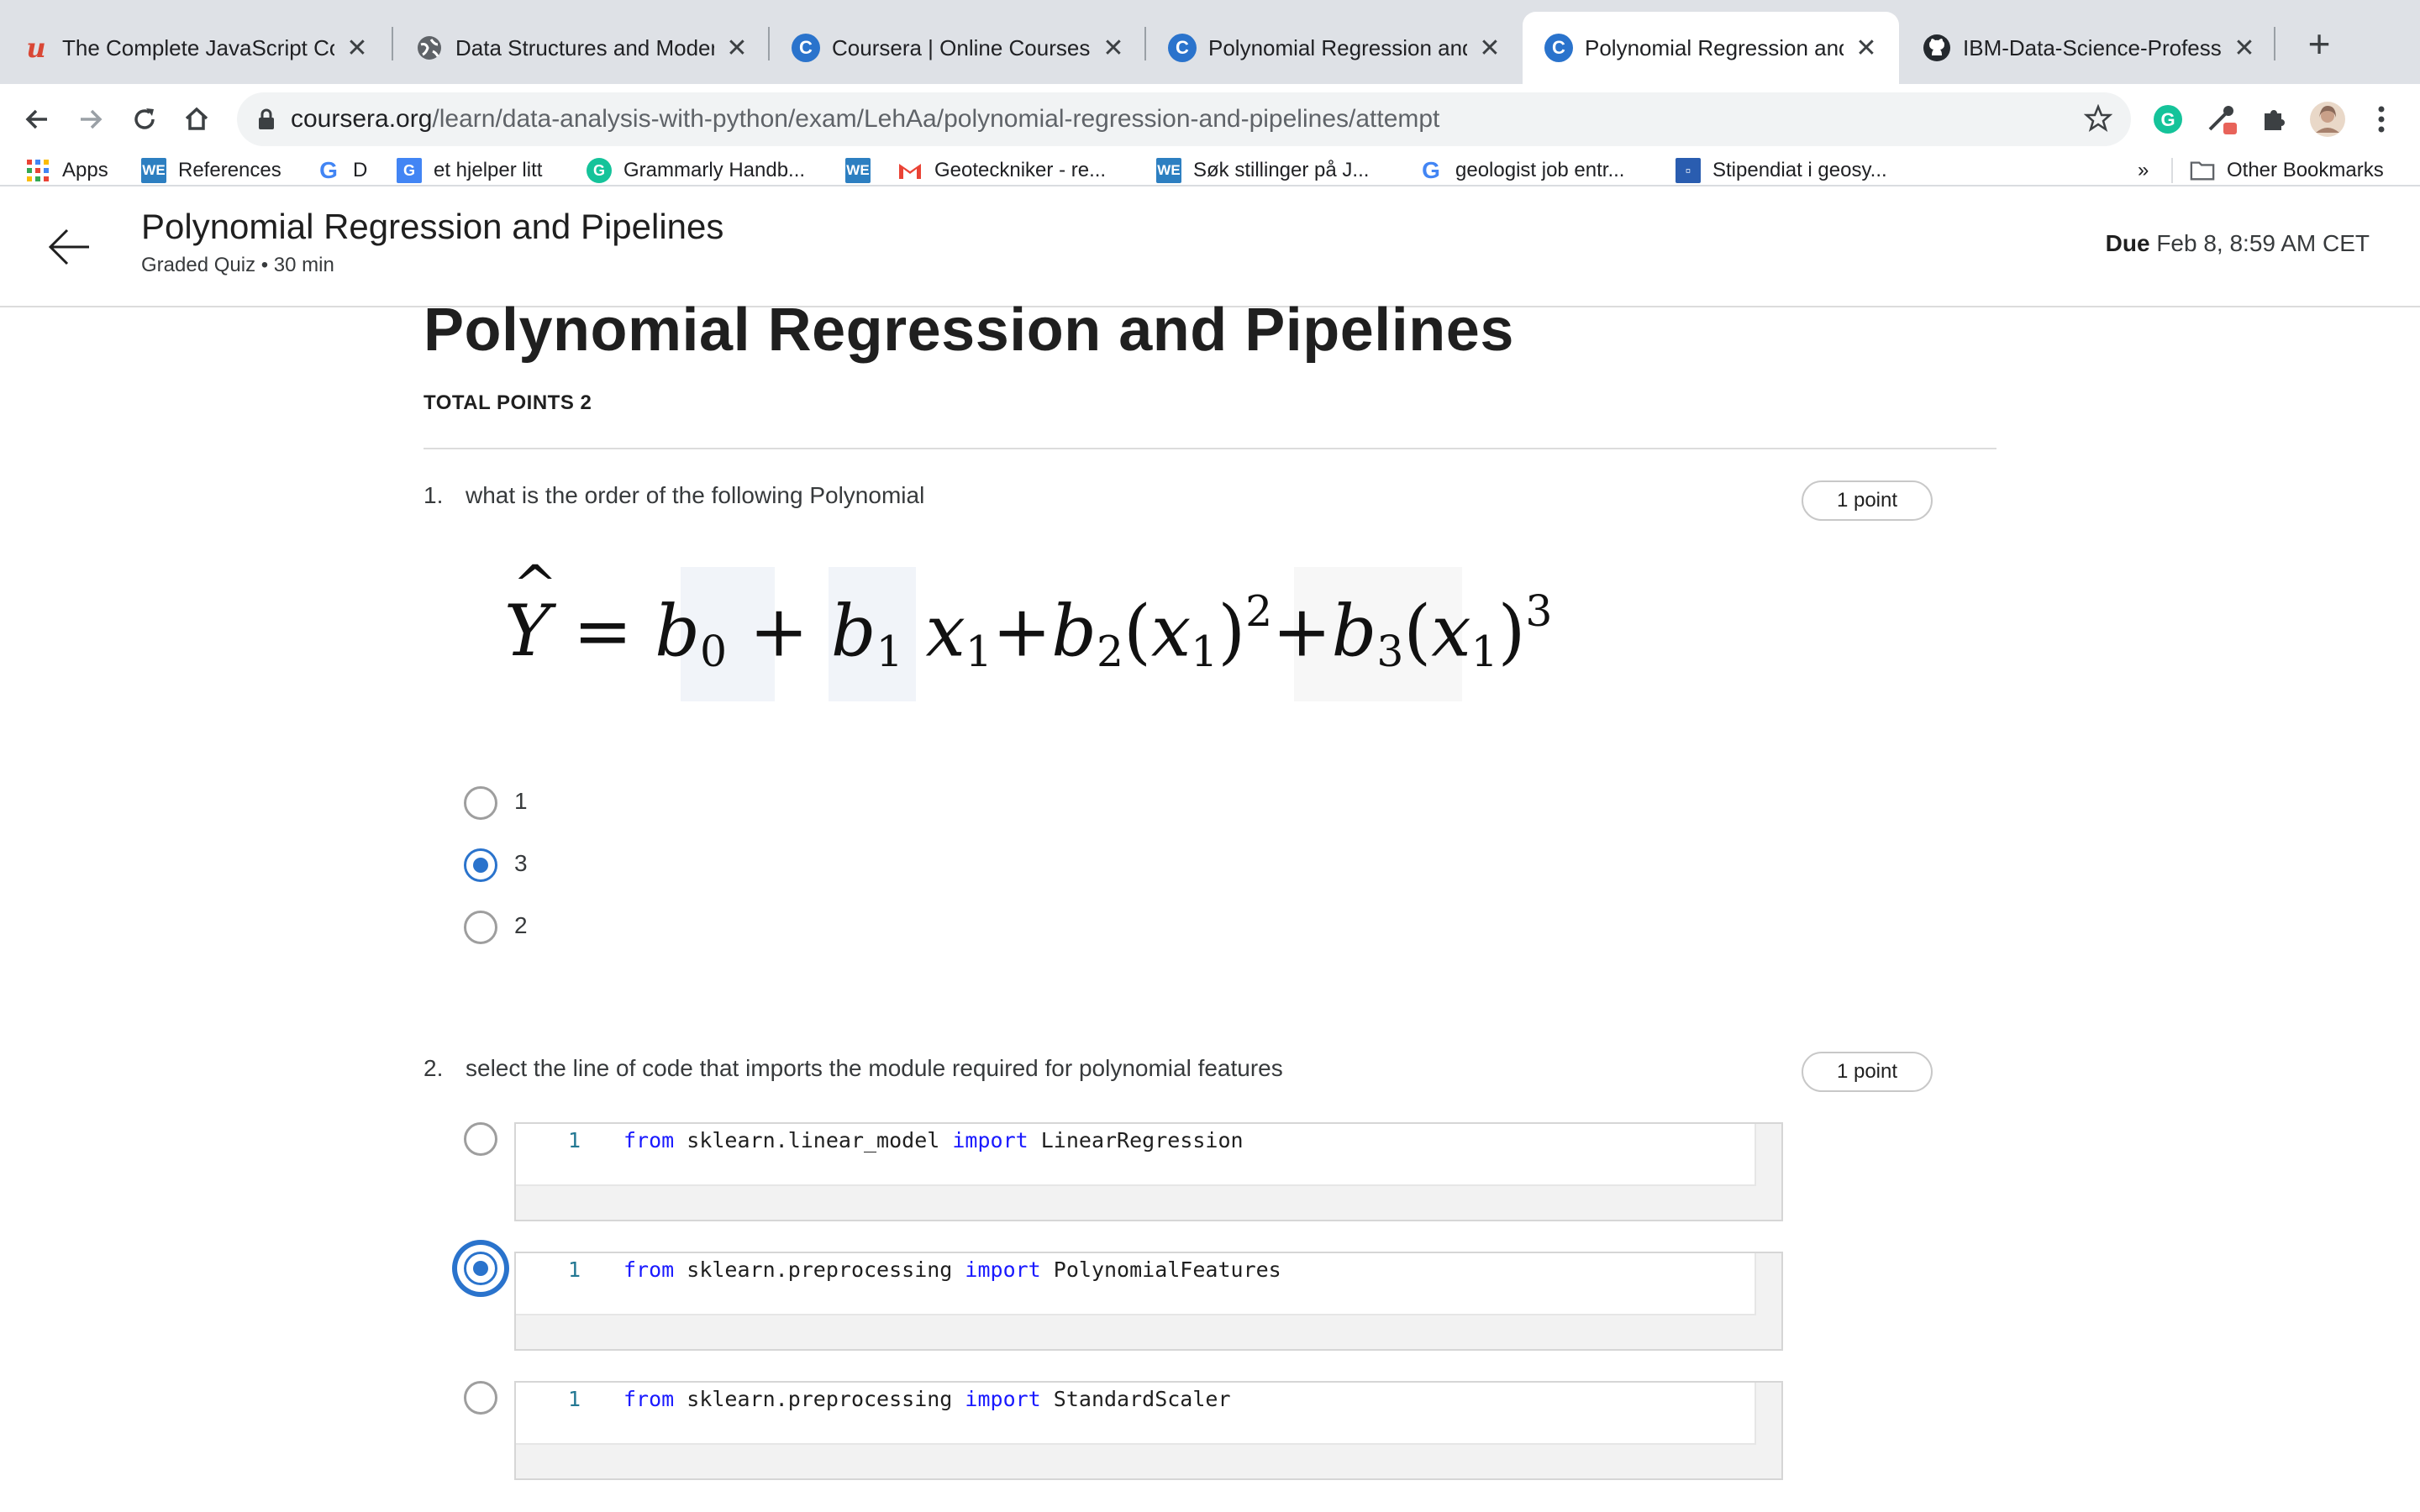  Describe the element at coordinates (433, 226) in the screenshot. I see `header-title: Polynomial Regression and Pipelines` at that location.